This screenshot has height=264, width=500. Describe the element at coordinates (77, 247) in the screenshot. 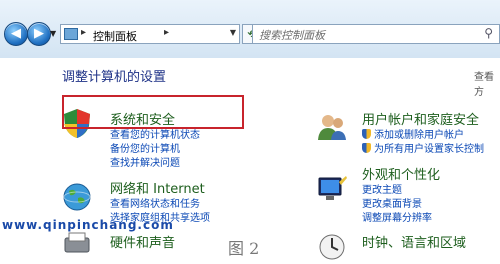

I see `printer-speaker-icon` at that location.